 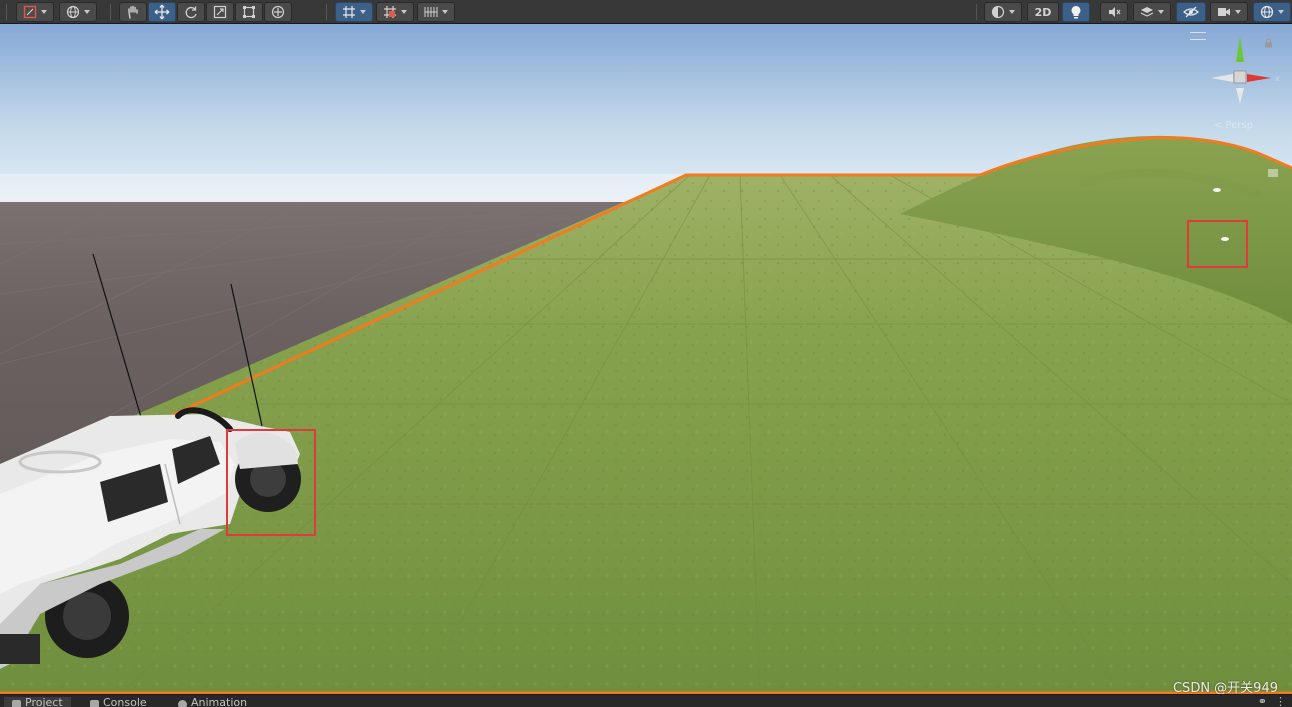 I want to click on hand-tool-icon, so click(x=133, y=12).